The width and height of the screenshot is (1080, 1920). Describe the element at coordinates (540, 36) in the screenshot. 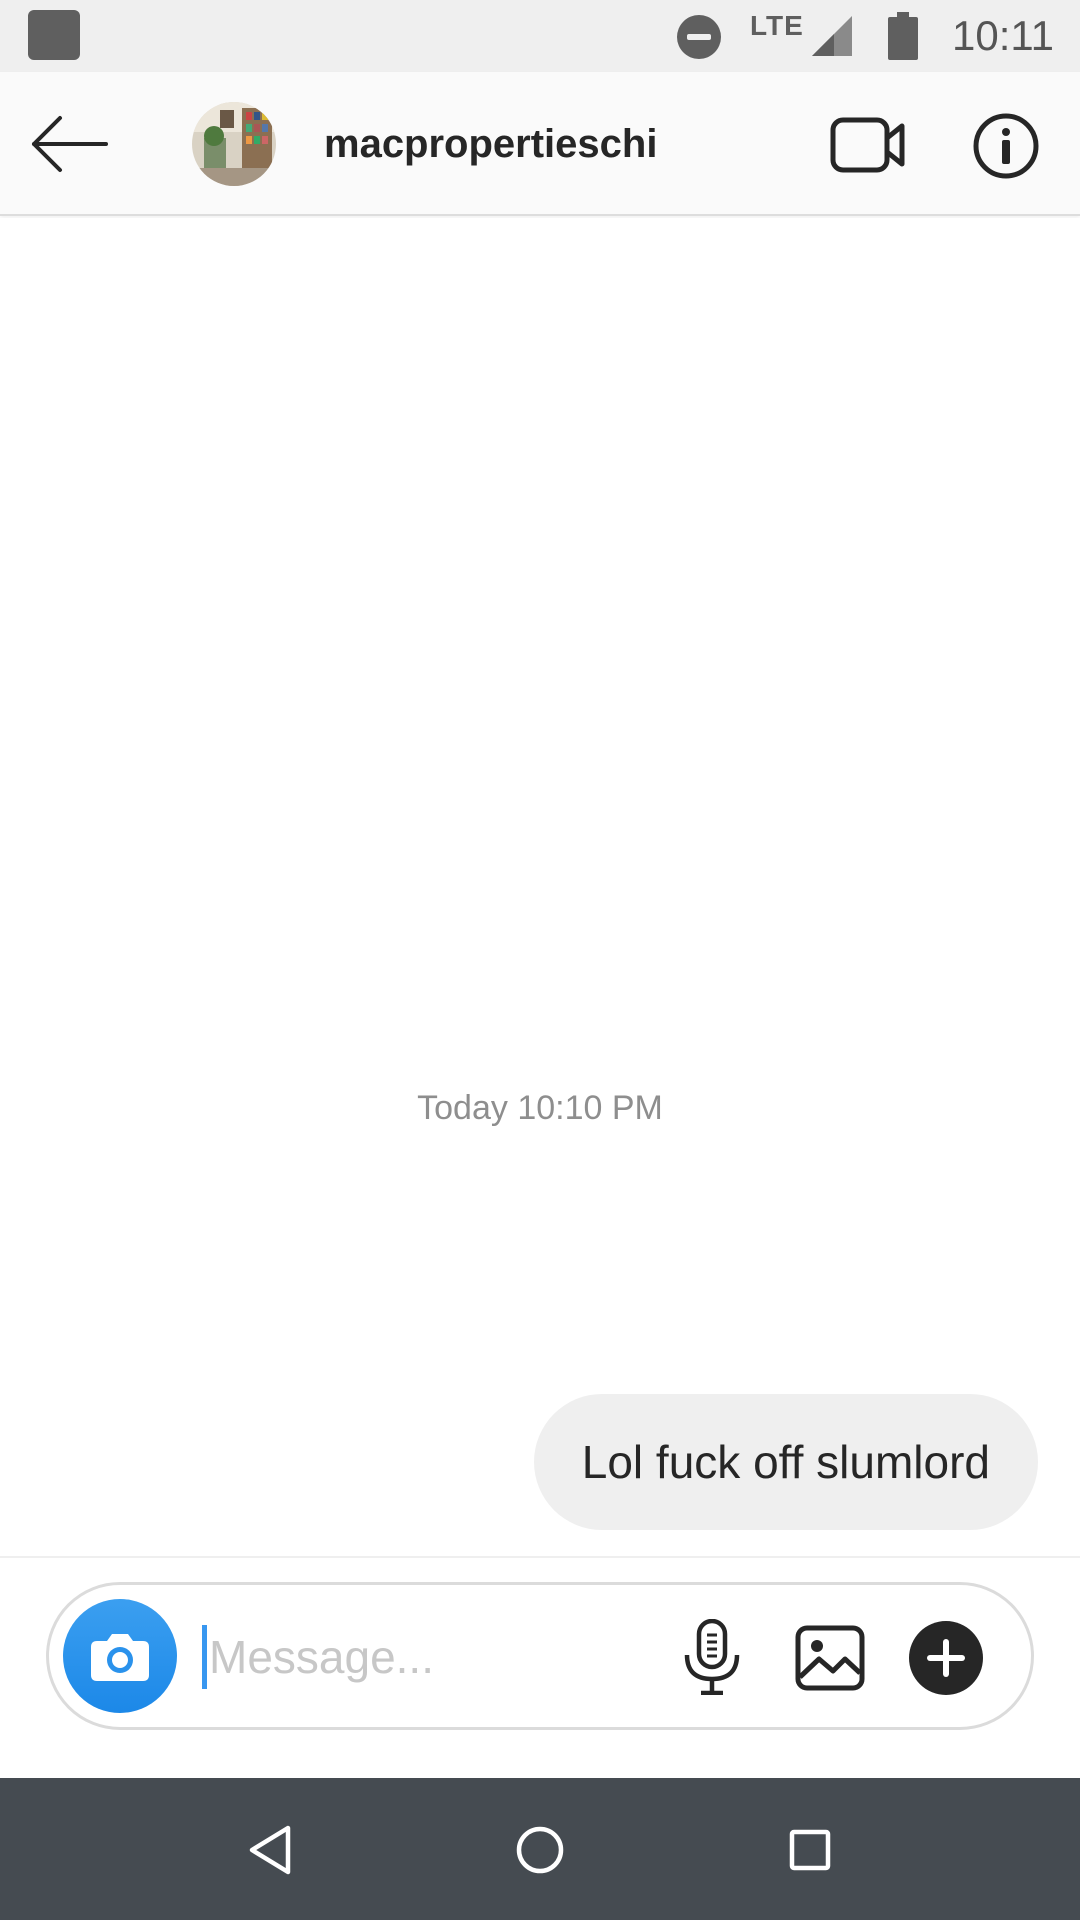

I see `status-bar: LTE 10:11` at that location.